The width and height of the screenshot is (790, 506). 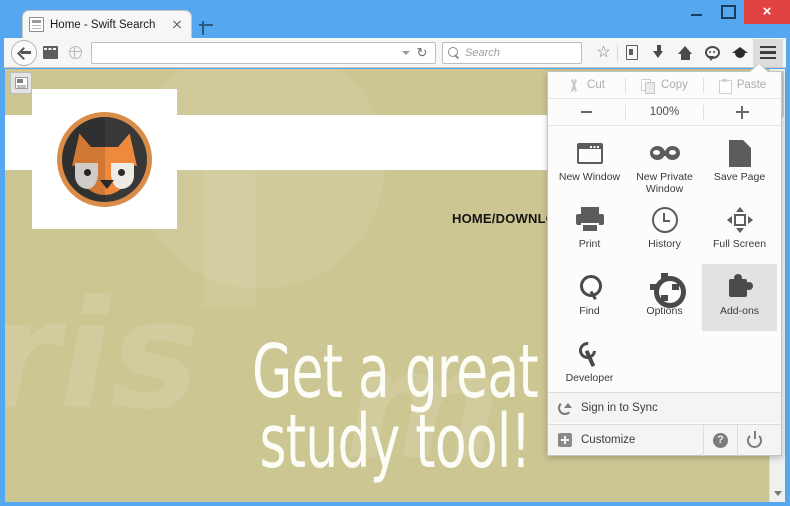 I want to click on menu-item-print: Print, so click(x=589, y=230).